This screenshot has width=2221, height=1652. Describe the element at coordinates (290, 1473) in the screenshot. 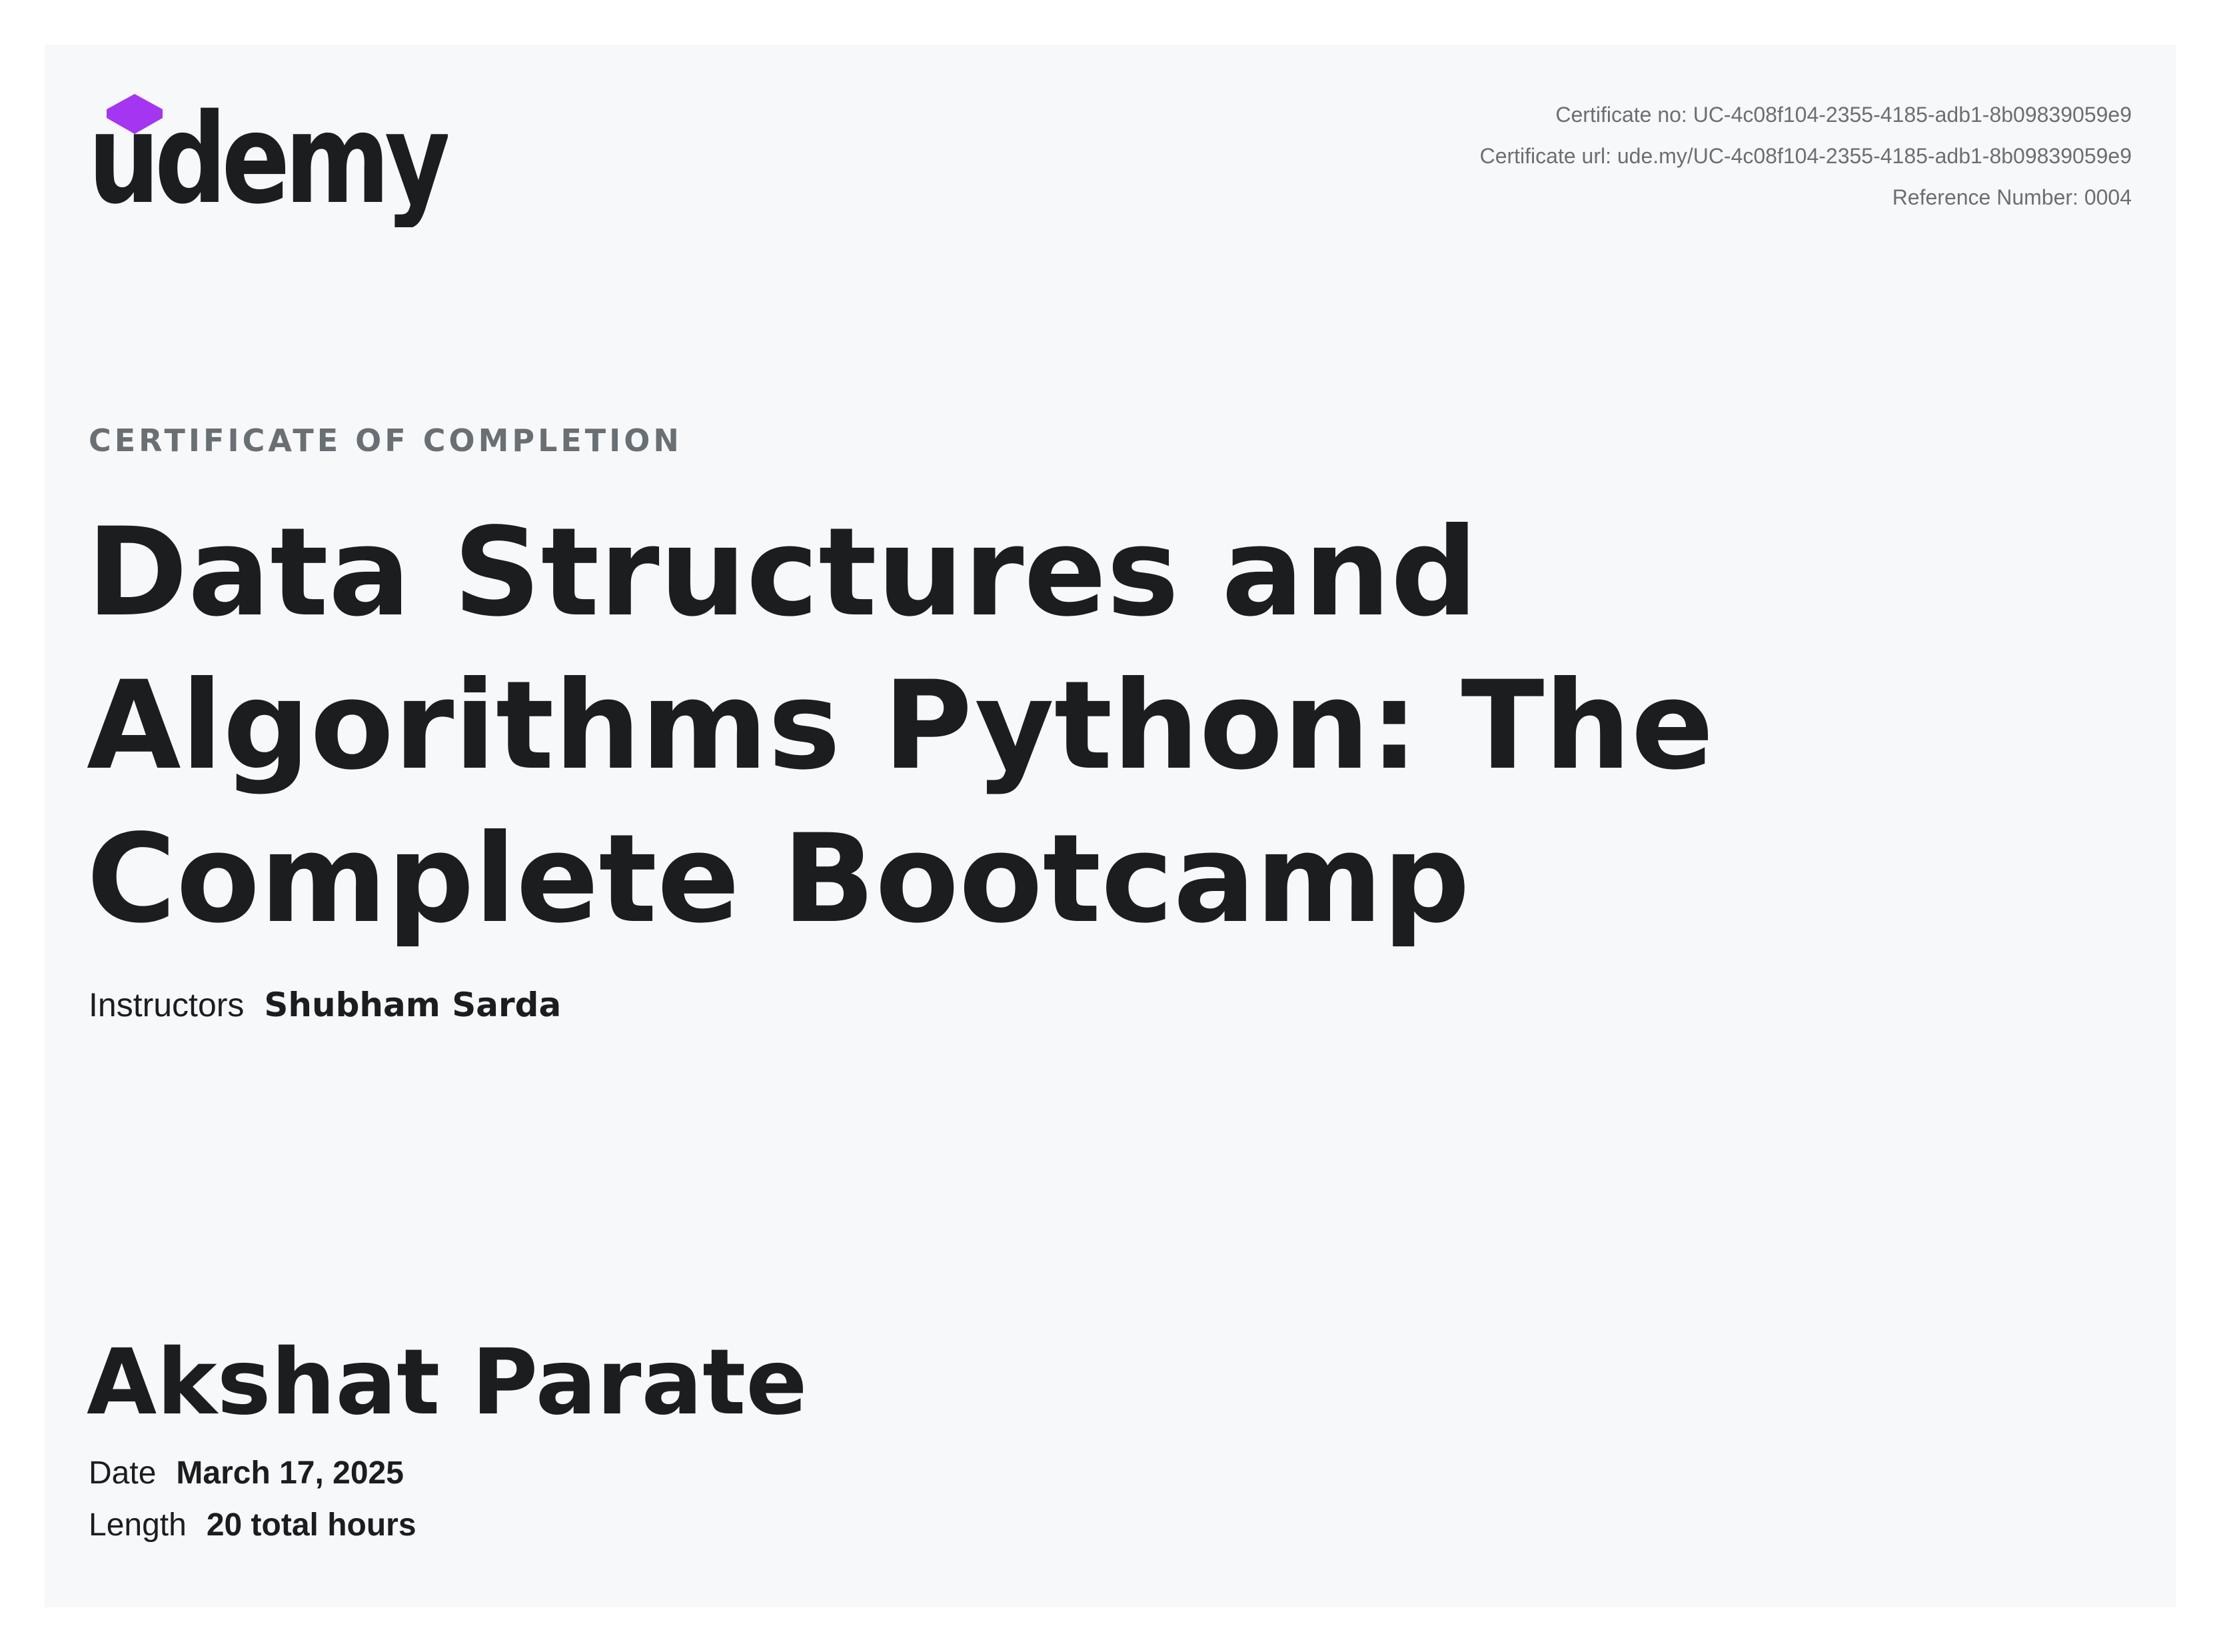

I see `date-value: March 17, 2025` at that location.